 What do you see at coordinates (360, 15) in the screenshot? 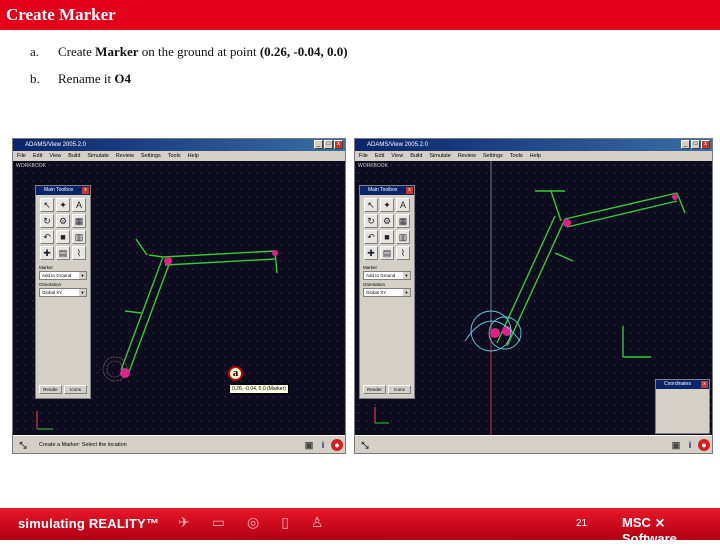
I see `slide-header: Create Marker` at bounding box center [360, 15].